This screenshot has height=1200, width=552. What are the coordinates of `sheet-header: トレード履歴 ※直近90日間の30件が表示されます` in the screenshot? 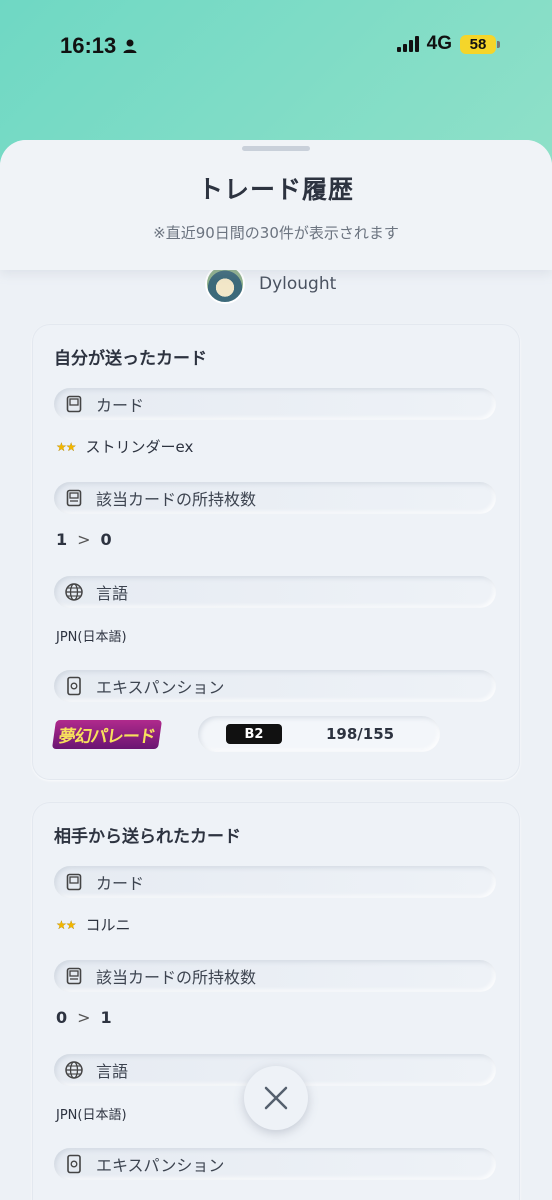 It's located at (276, 205).